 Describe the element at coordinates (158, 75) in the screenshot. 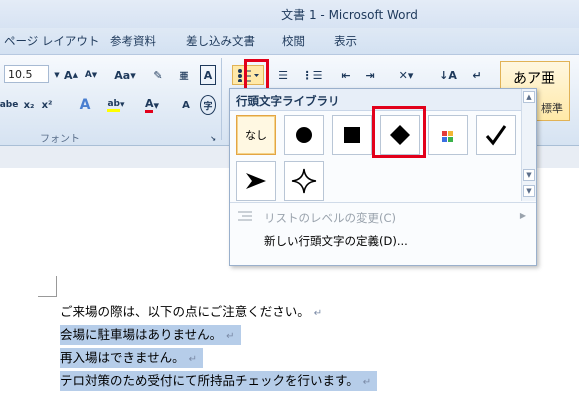

I see `clear-format-icon: ✎` at that location.